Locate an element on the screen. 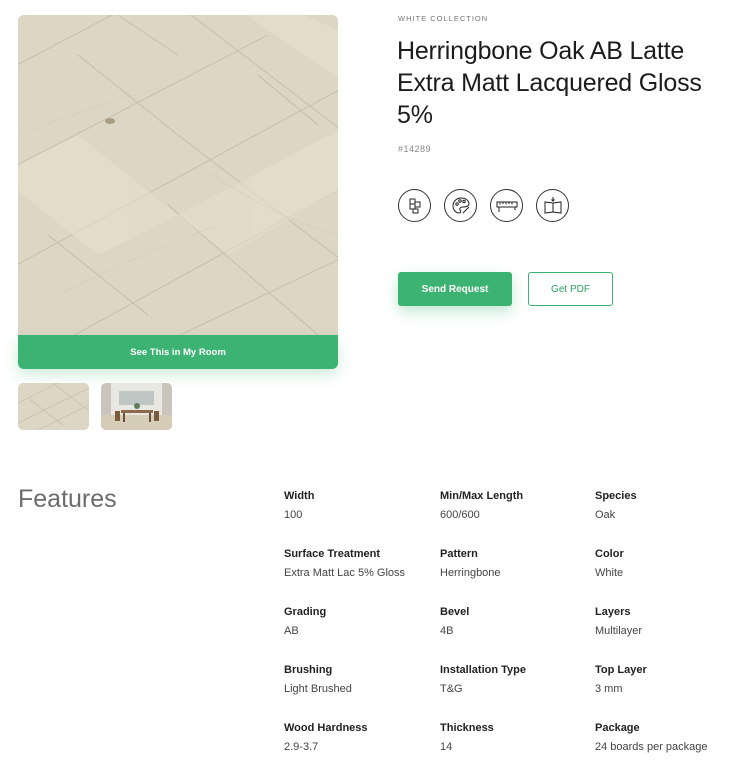 Image resolution: width=748 pixels, height=760 pixels. plank-pattern-icon is located at coordinates (414, 205).